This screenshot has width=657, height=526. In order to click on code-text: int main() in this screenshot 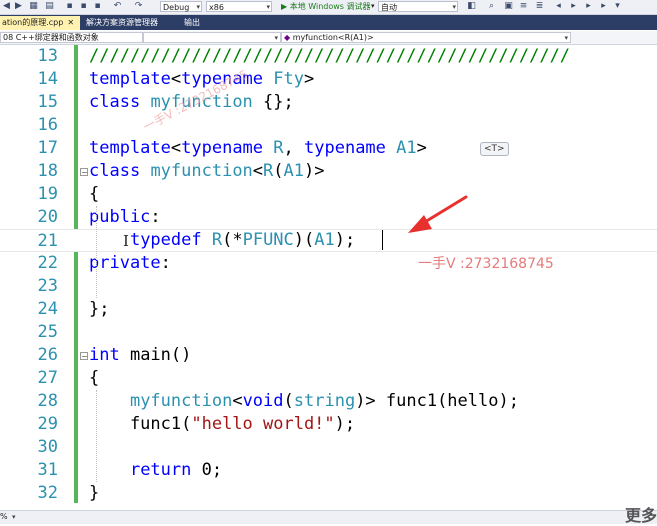, I will do `click(140, 355)`.